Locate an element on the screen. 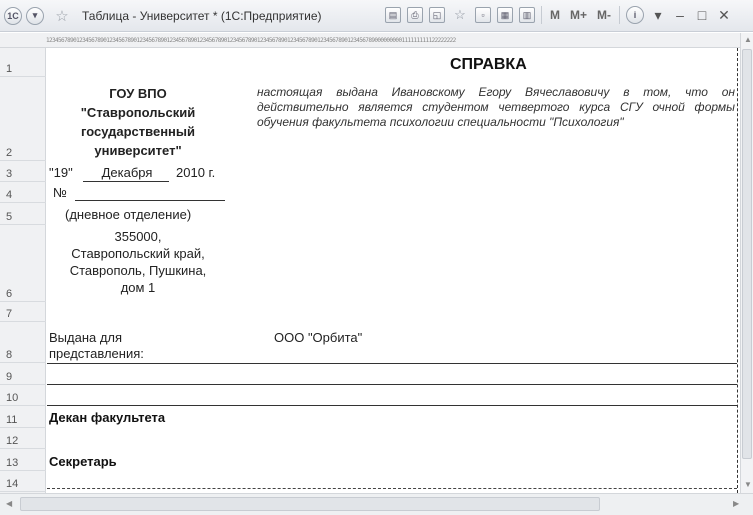 This screenshot has width=753, height=515. issued-for-label-line: представления: is located at coordinates (96, 353).